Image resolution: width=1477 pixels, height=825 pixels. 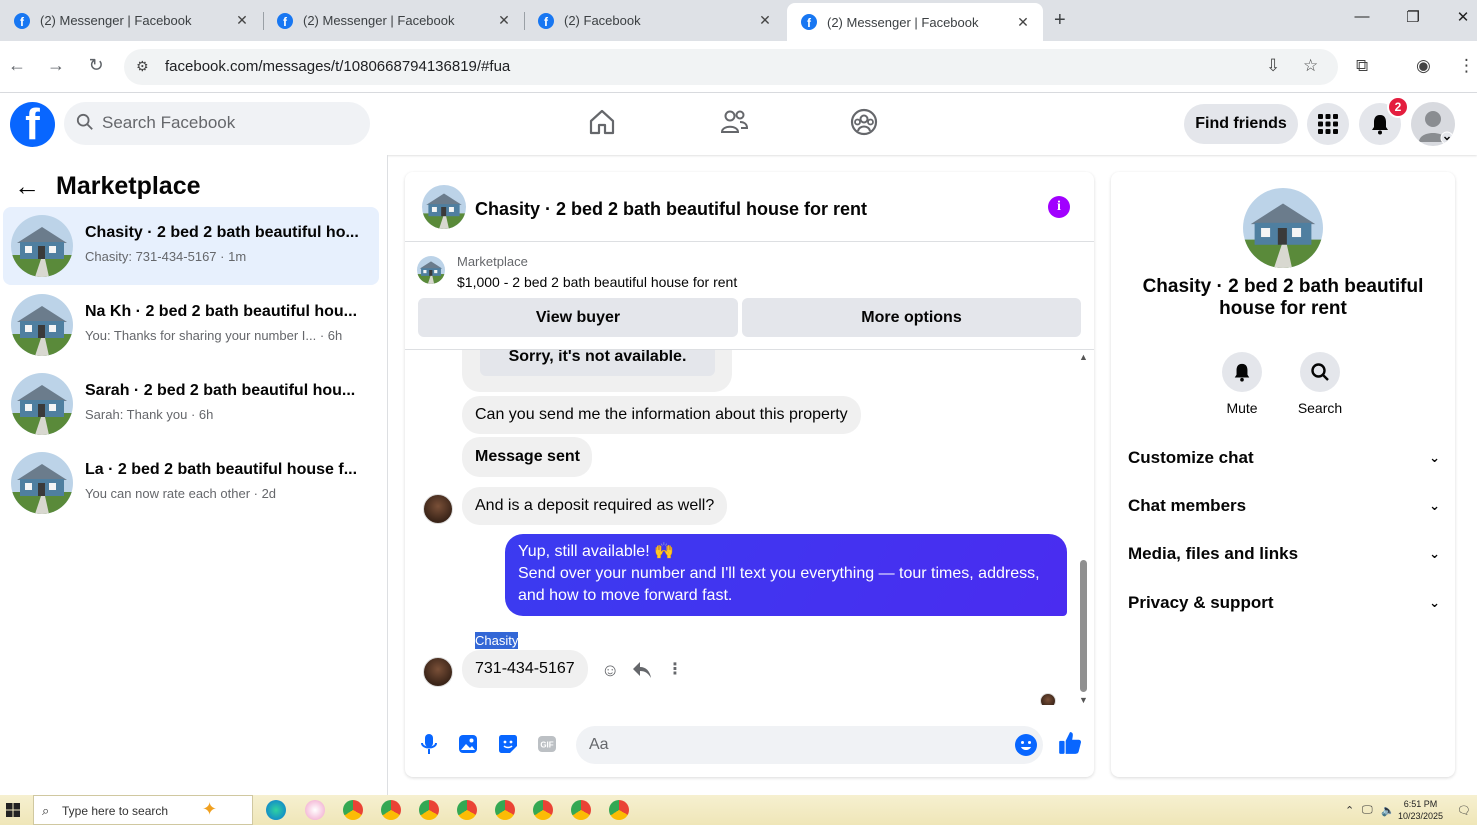 What do you see at coordinates (143, 810) in the screenshot?
I see `taskbar-search: ⌕ Type here to search ✦` at bounding box center [143, 810].